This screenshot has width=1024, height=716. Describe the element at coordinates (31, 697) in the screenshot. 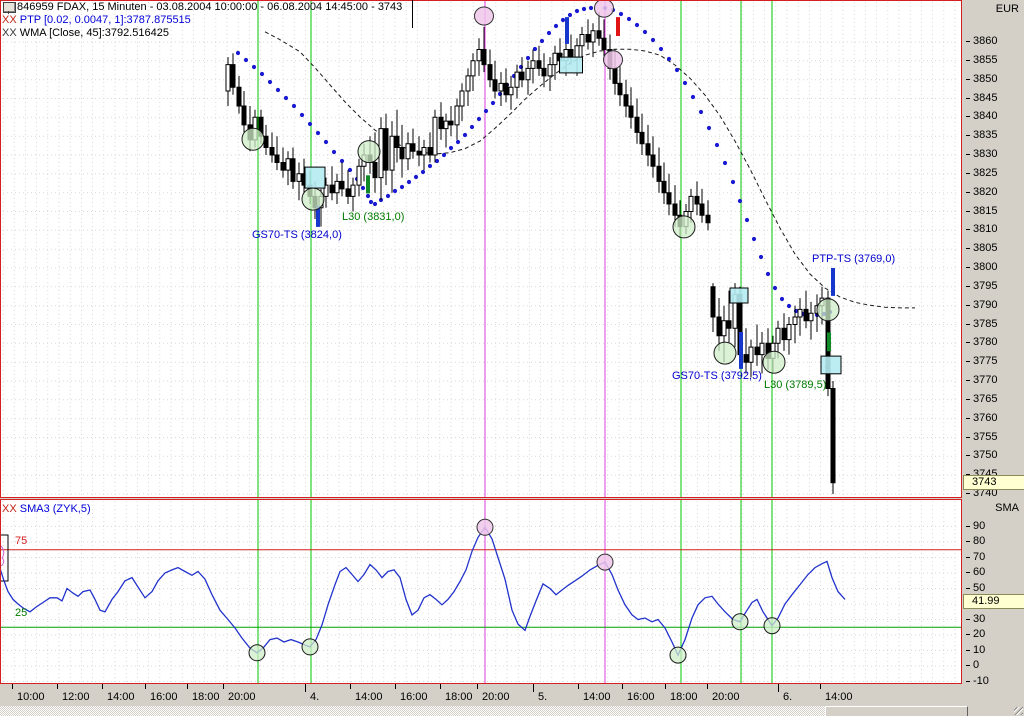

I see `time-tick-label: 10:00` at that location.